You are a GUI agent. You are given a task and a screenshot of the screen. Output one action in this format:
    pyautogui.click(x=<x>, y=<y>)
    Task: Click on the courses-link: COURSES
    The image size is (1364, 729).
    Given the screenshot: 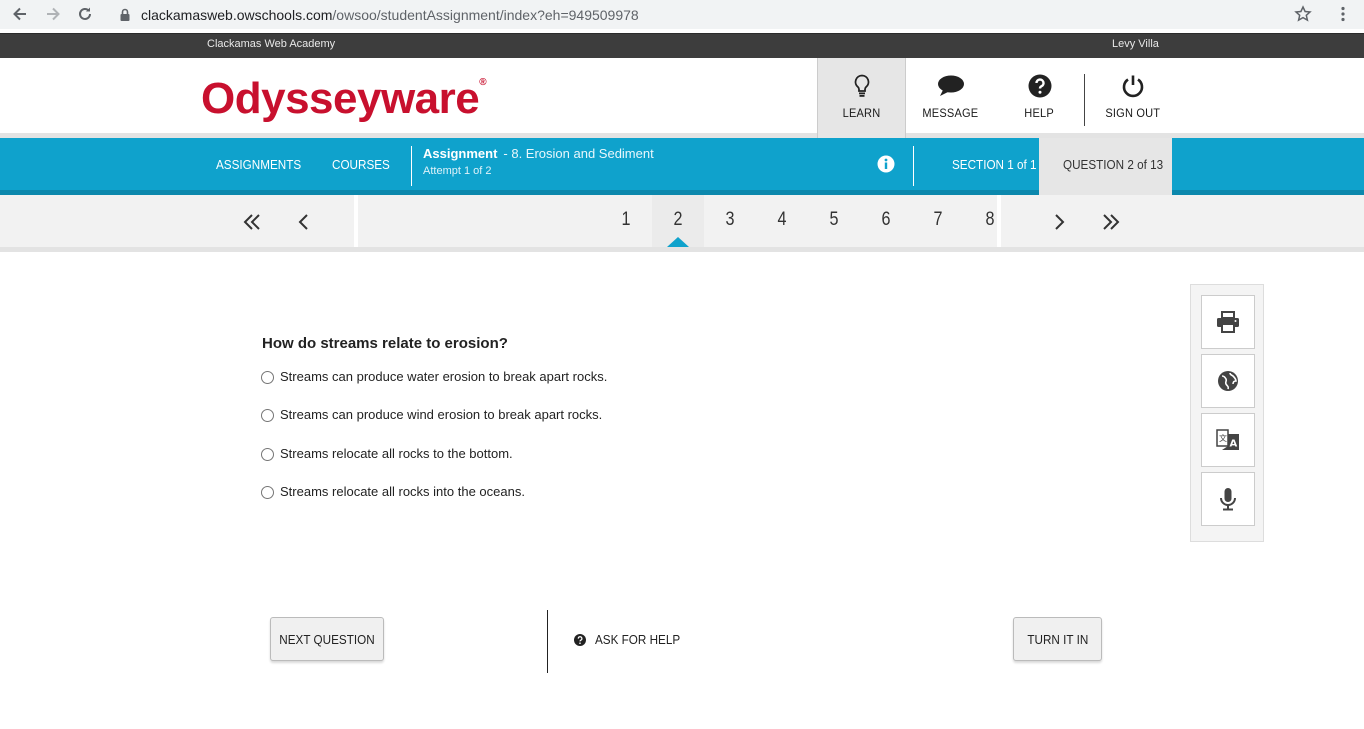 What is the action you would take?
    pyautogui.click(x=361, y=164)
    